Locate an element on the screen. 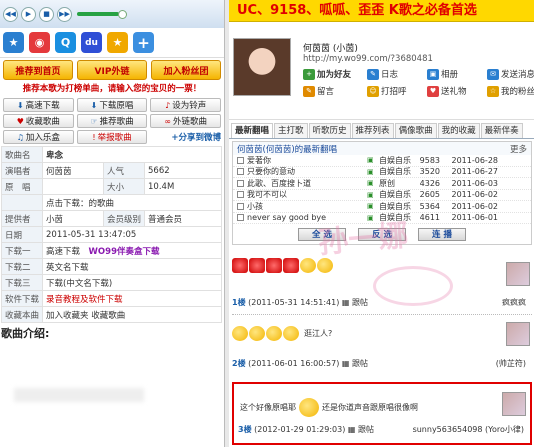 The width and height of the screenshot is (534, 447). prev-button: ◀◀ is located at coordinates (10, 14).